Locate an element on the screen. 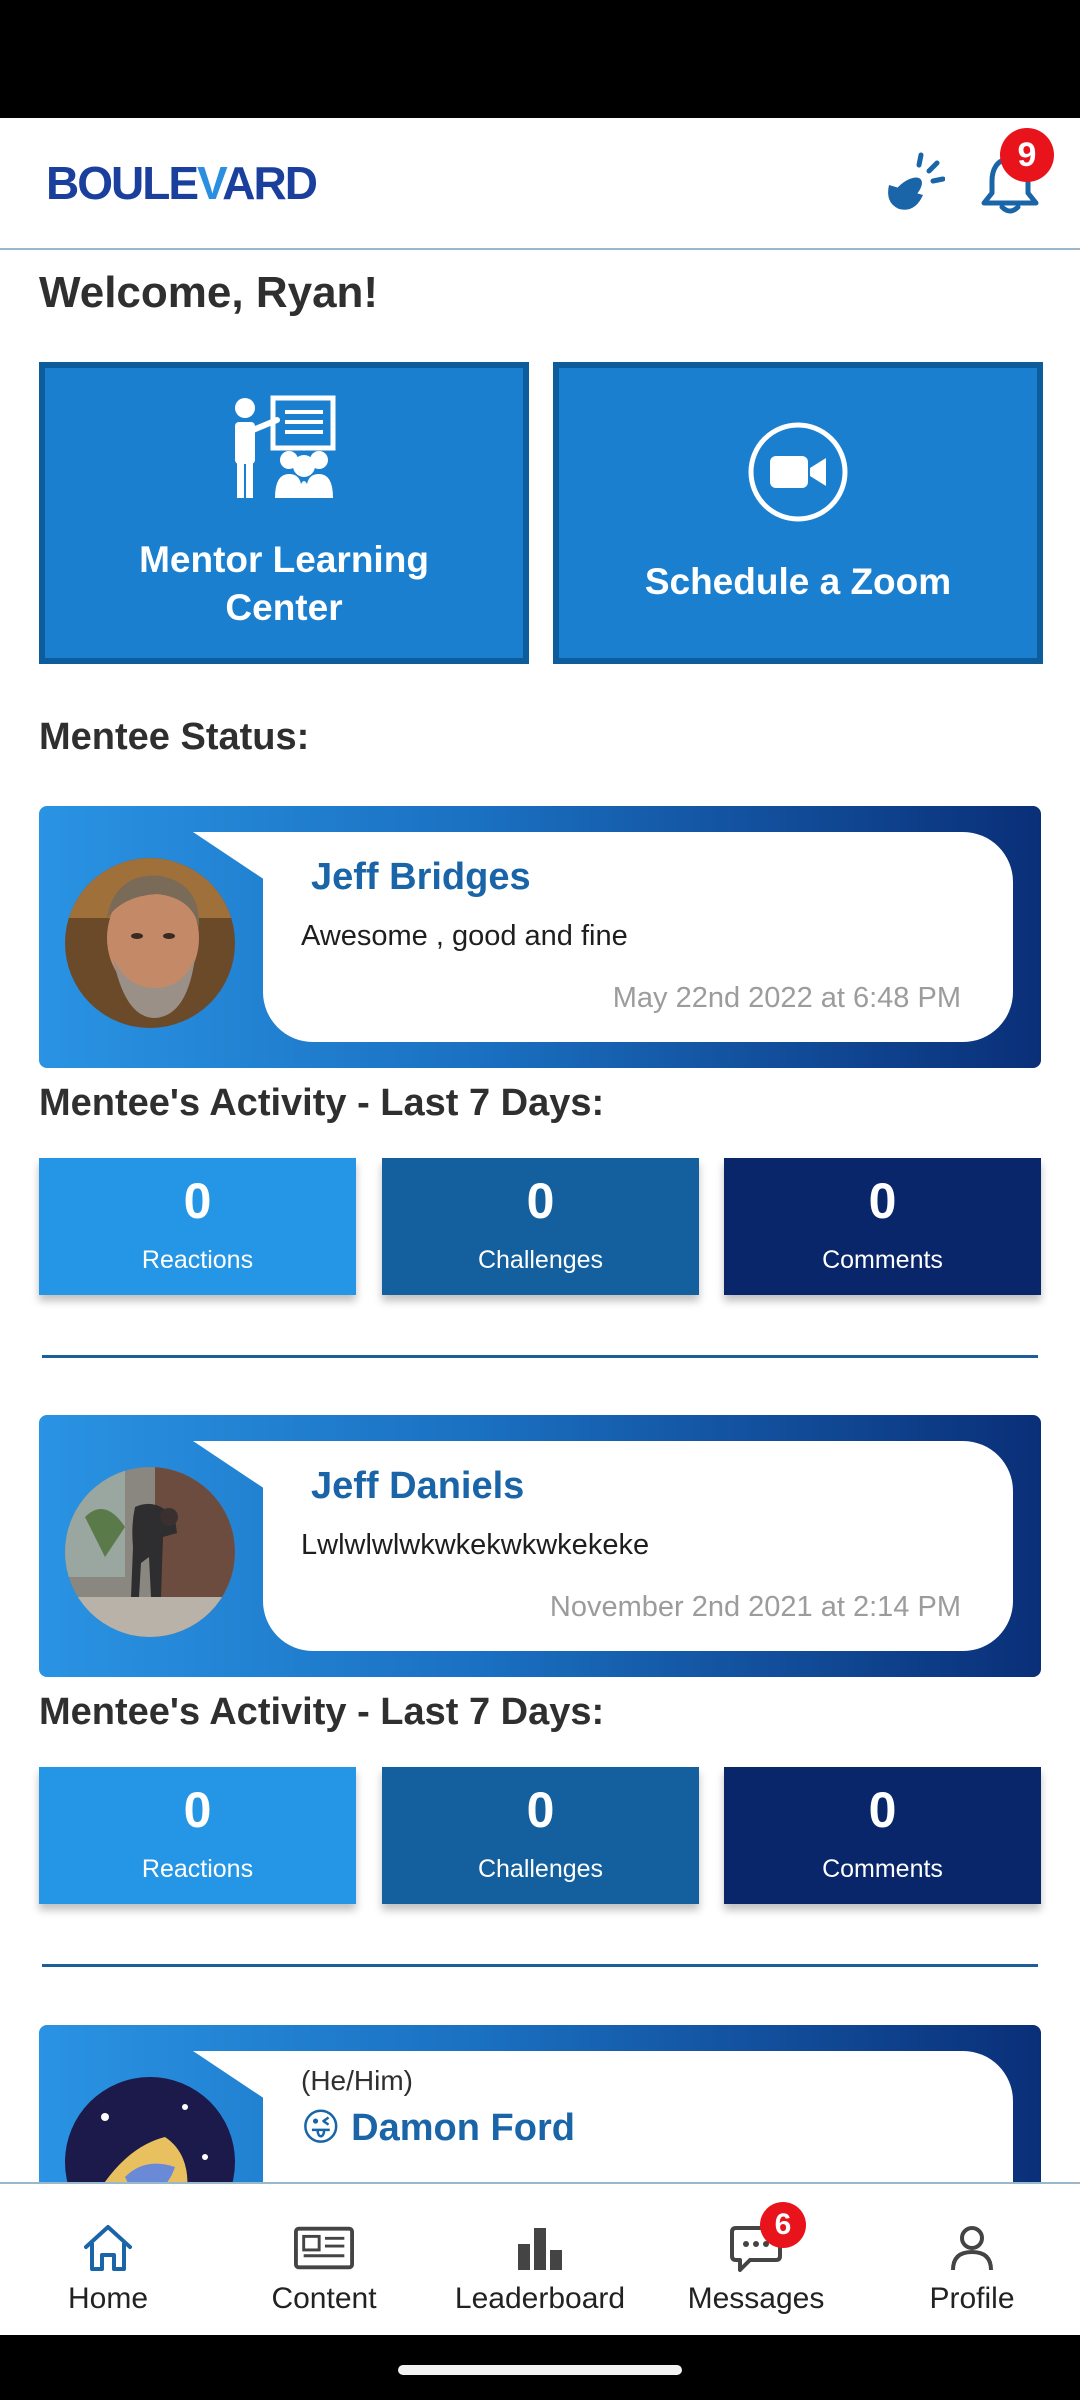 This screenshot has width=1080, height=2400. nav-leaderboard: Leaderboard is located at coordinates (540, 2259).